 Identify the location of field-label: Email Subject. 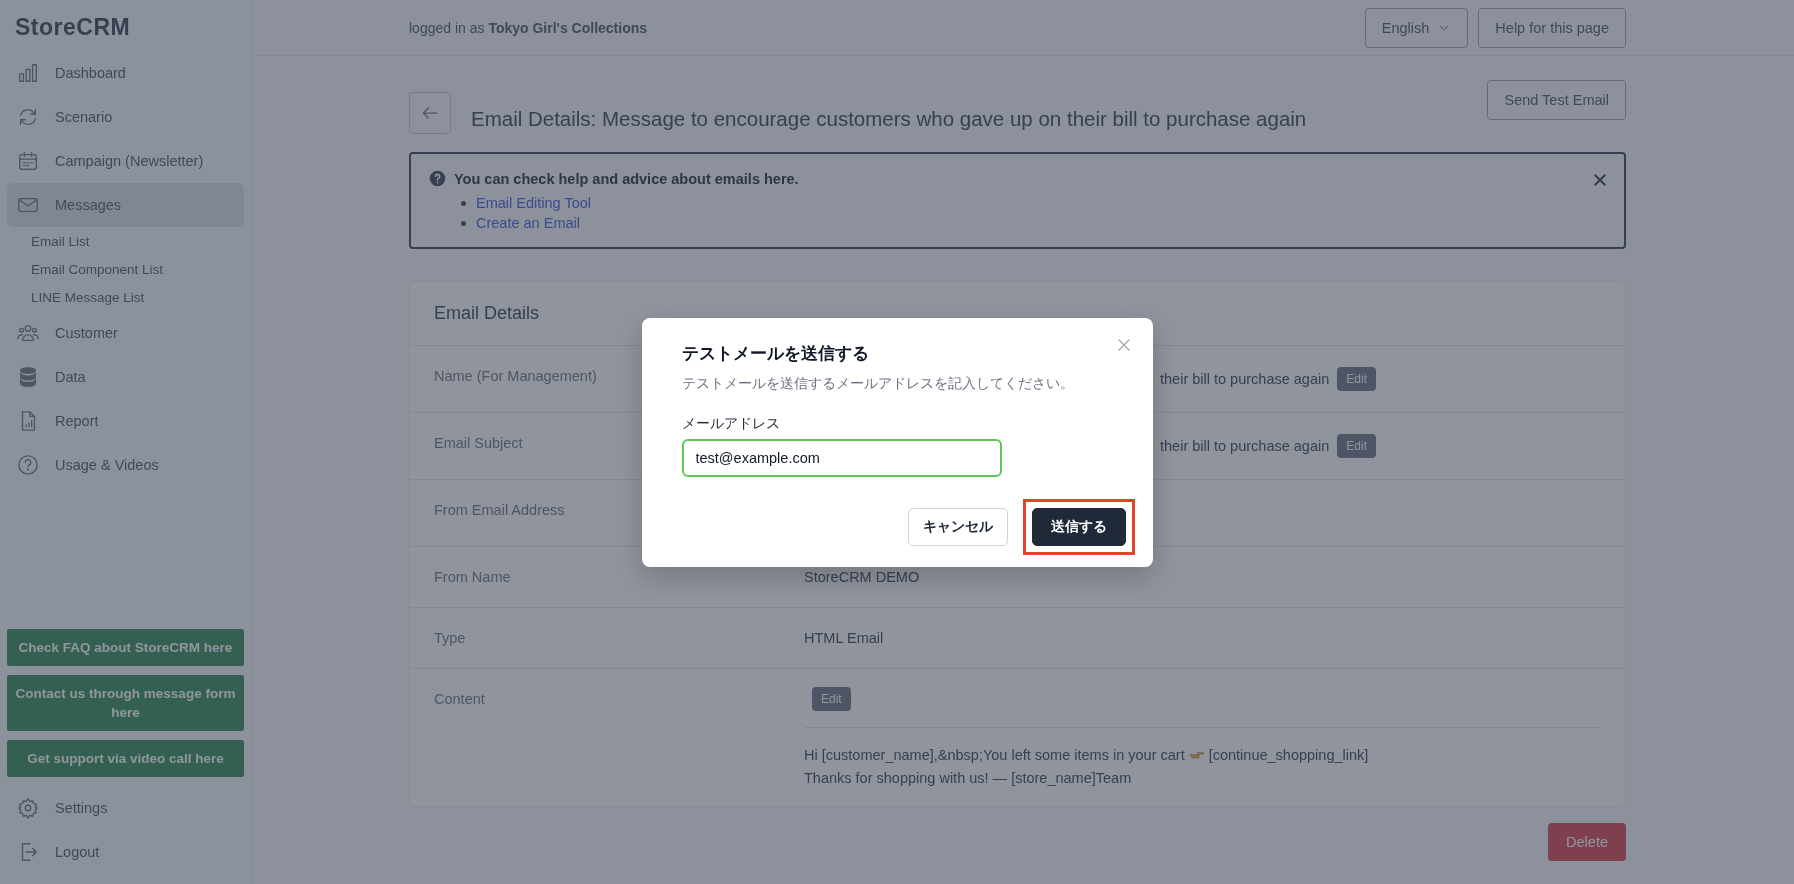
(478, 443).